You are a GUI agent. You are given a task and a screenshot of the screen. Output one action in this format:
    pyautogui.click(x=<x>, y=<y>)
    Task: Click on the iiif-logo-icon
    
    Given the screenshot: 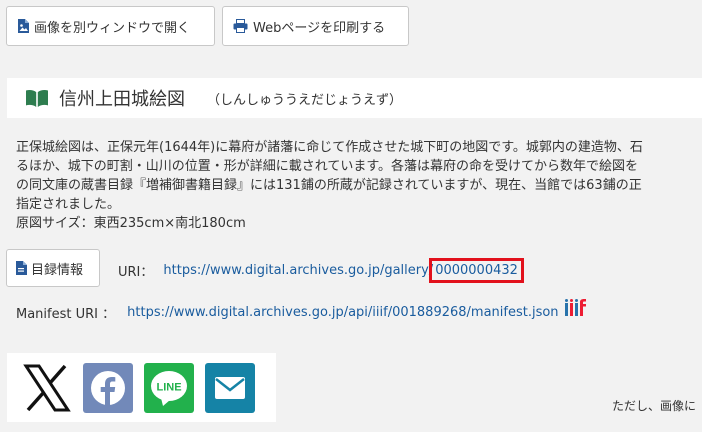 What is the action you would take?
    pyautogui.click(x=575, y=307)
    